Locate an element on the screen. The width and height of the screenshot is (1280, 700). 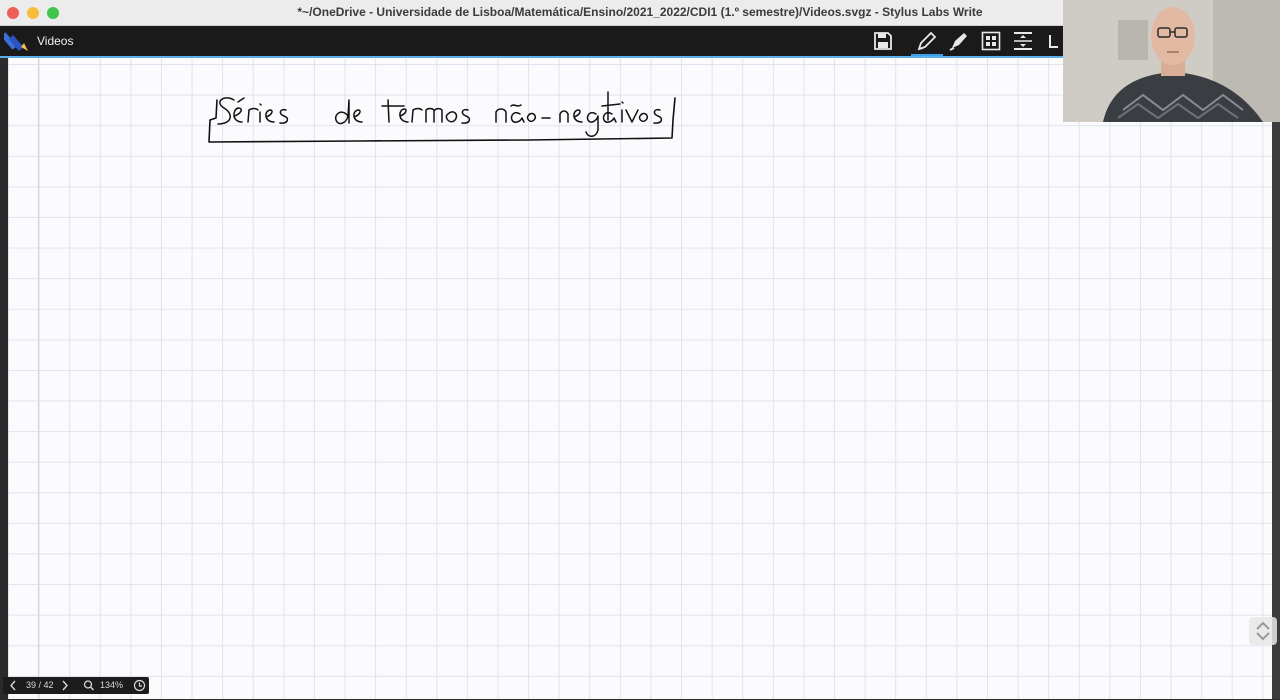
overflow-icon is located at coordinates (1054, 41).